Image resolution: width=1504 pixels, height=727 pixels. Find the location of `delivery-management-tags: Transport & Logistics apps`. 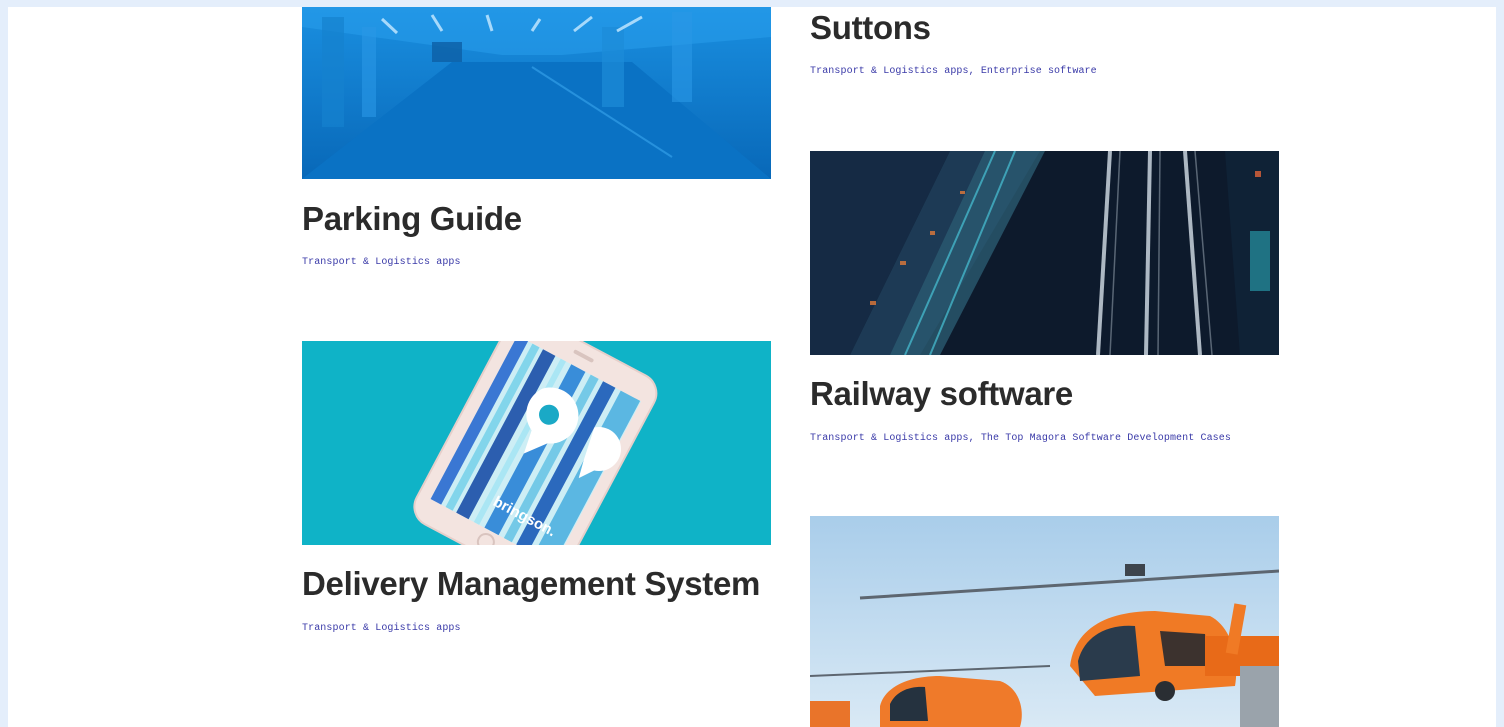

delivery-management-tags: Transport & Logistics apps is located at coordinates (381, 628).